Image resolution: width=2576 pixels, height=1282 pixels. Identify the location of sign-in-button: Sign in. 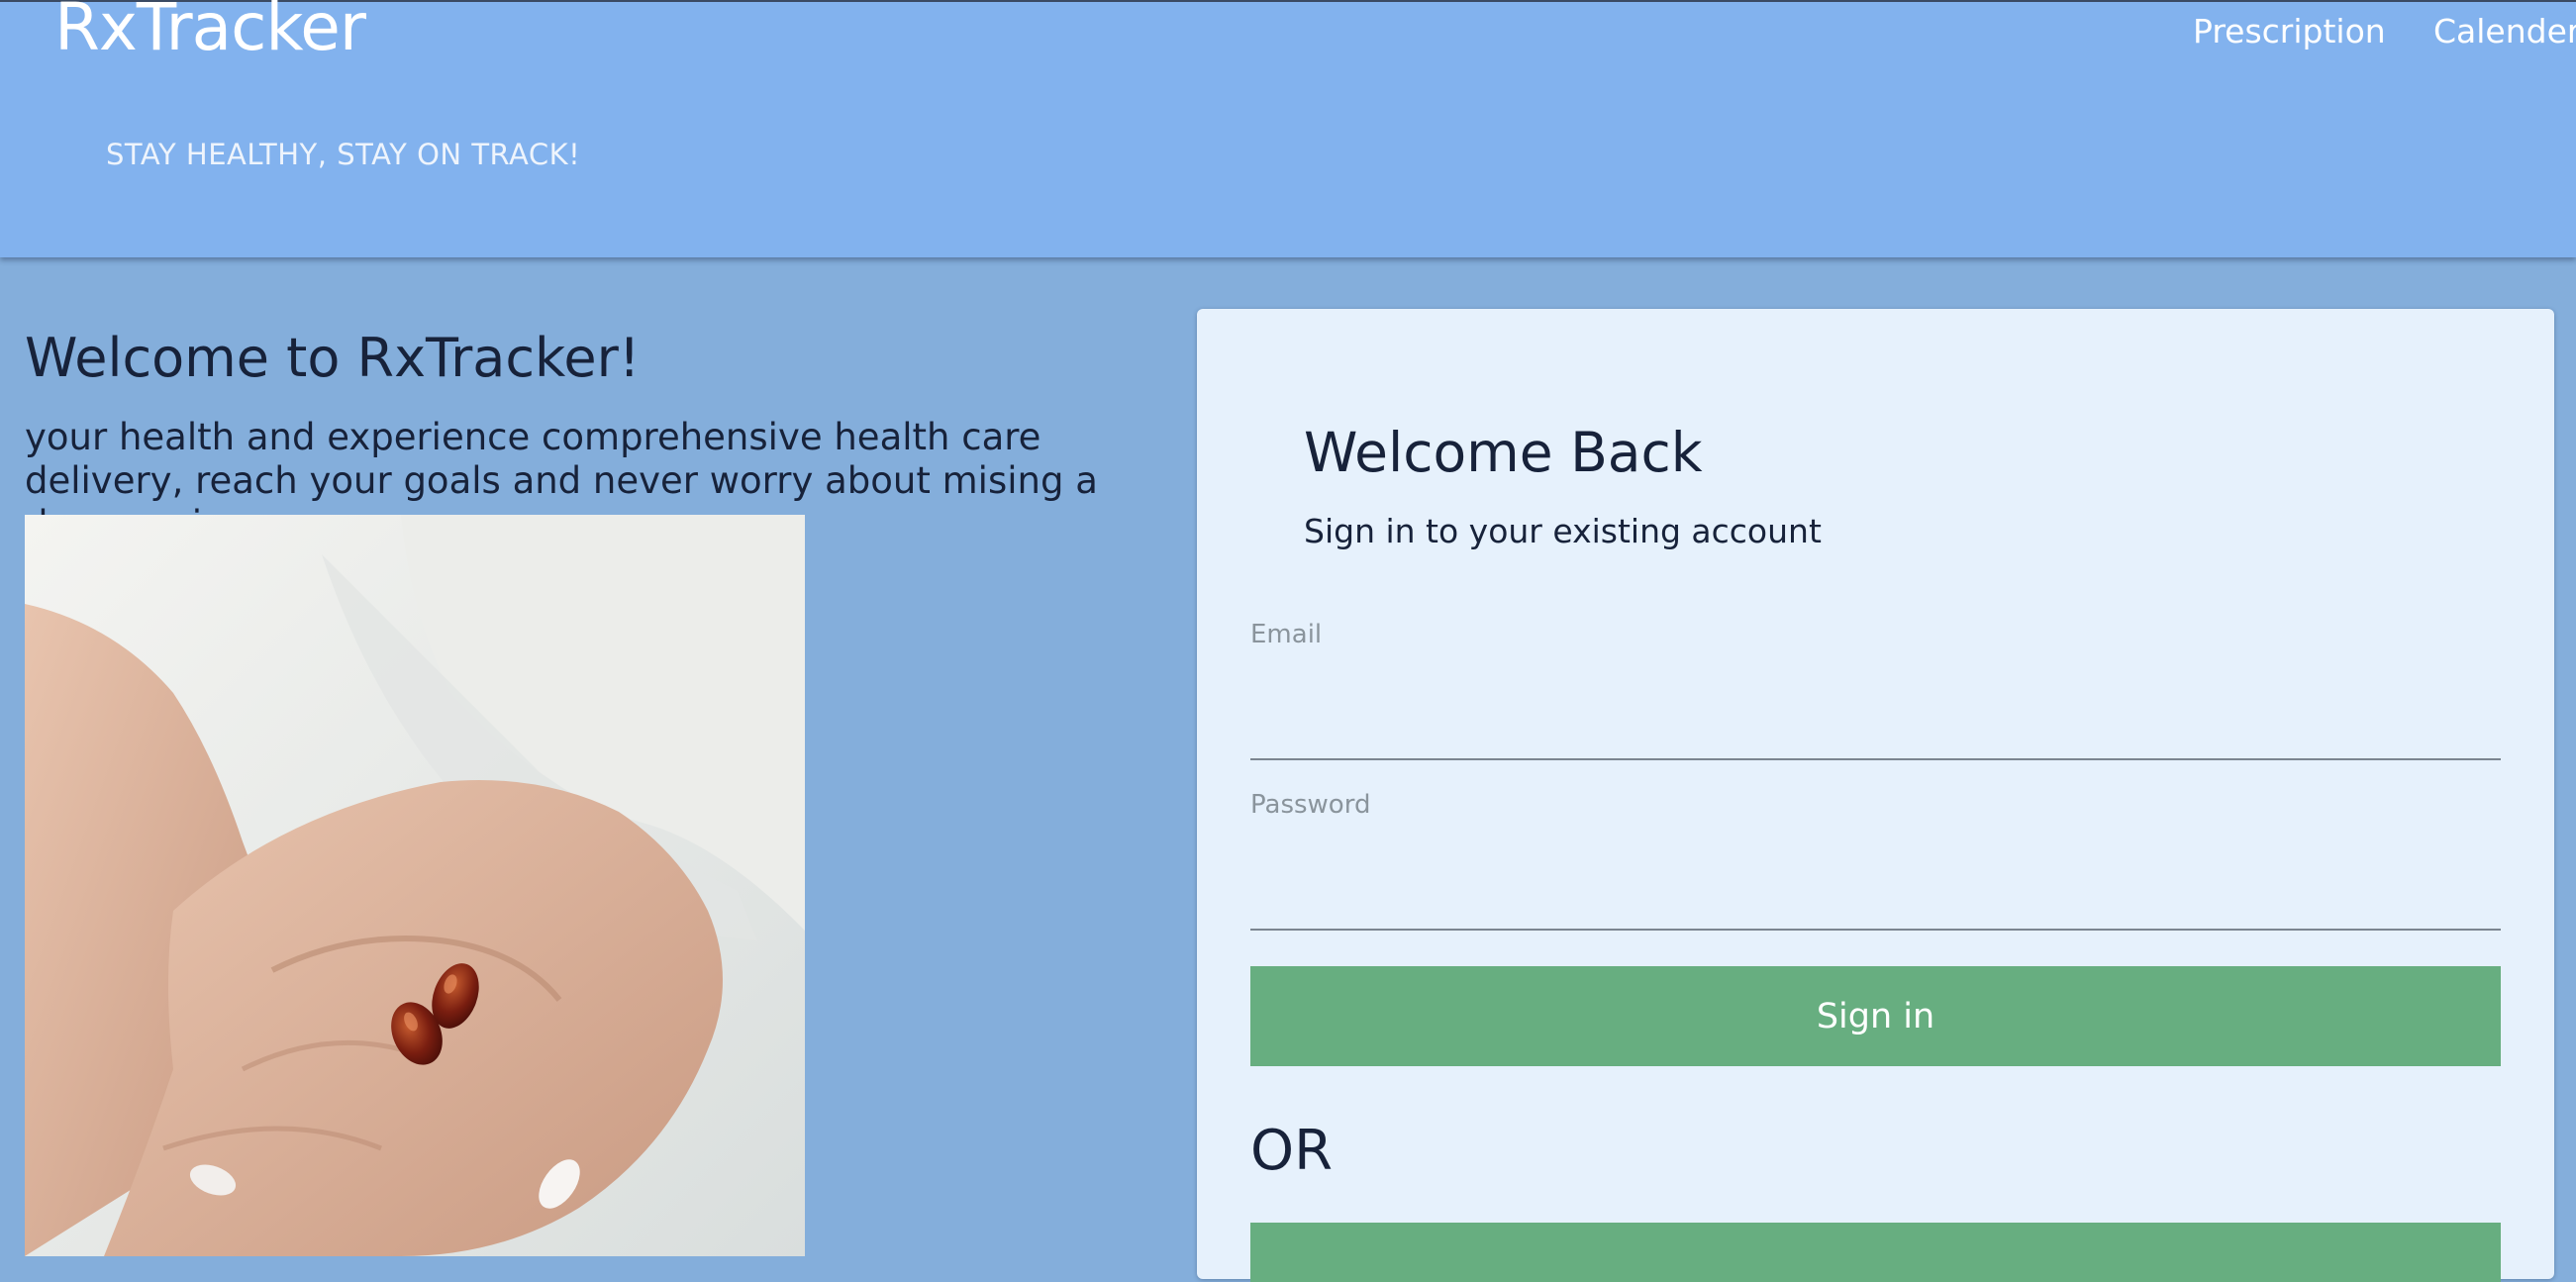
(1876, 1016).